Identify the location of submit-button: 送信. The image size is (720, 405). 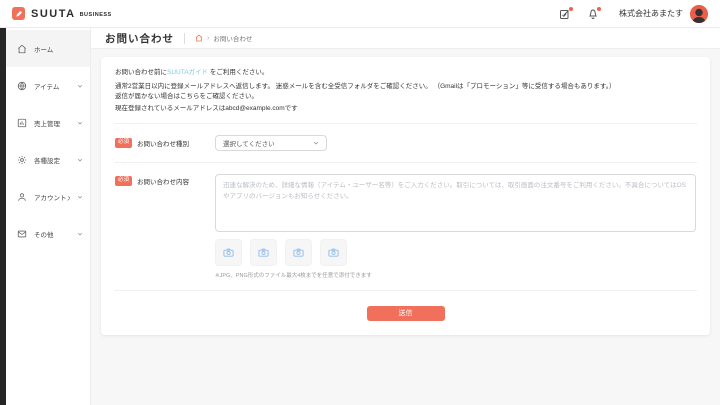
(405, 313).